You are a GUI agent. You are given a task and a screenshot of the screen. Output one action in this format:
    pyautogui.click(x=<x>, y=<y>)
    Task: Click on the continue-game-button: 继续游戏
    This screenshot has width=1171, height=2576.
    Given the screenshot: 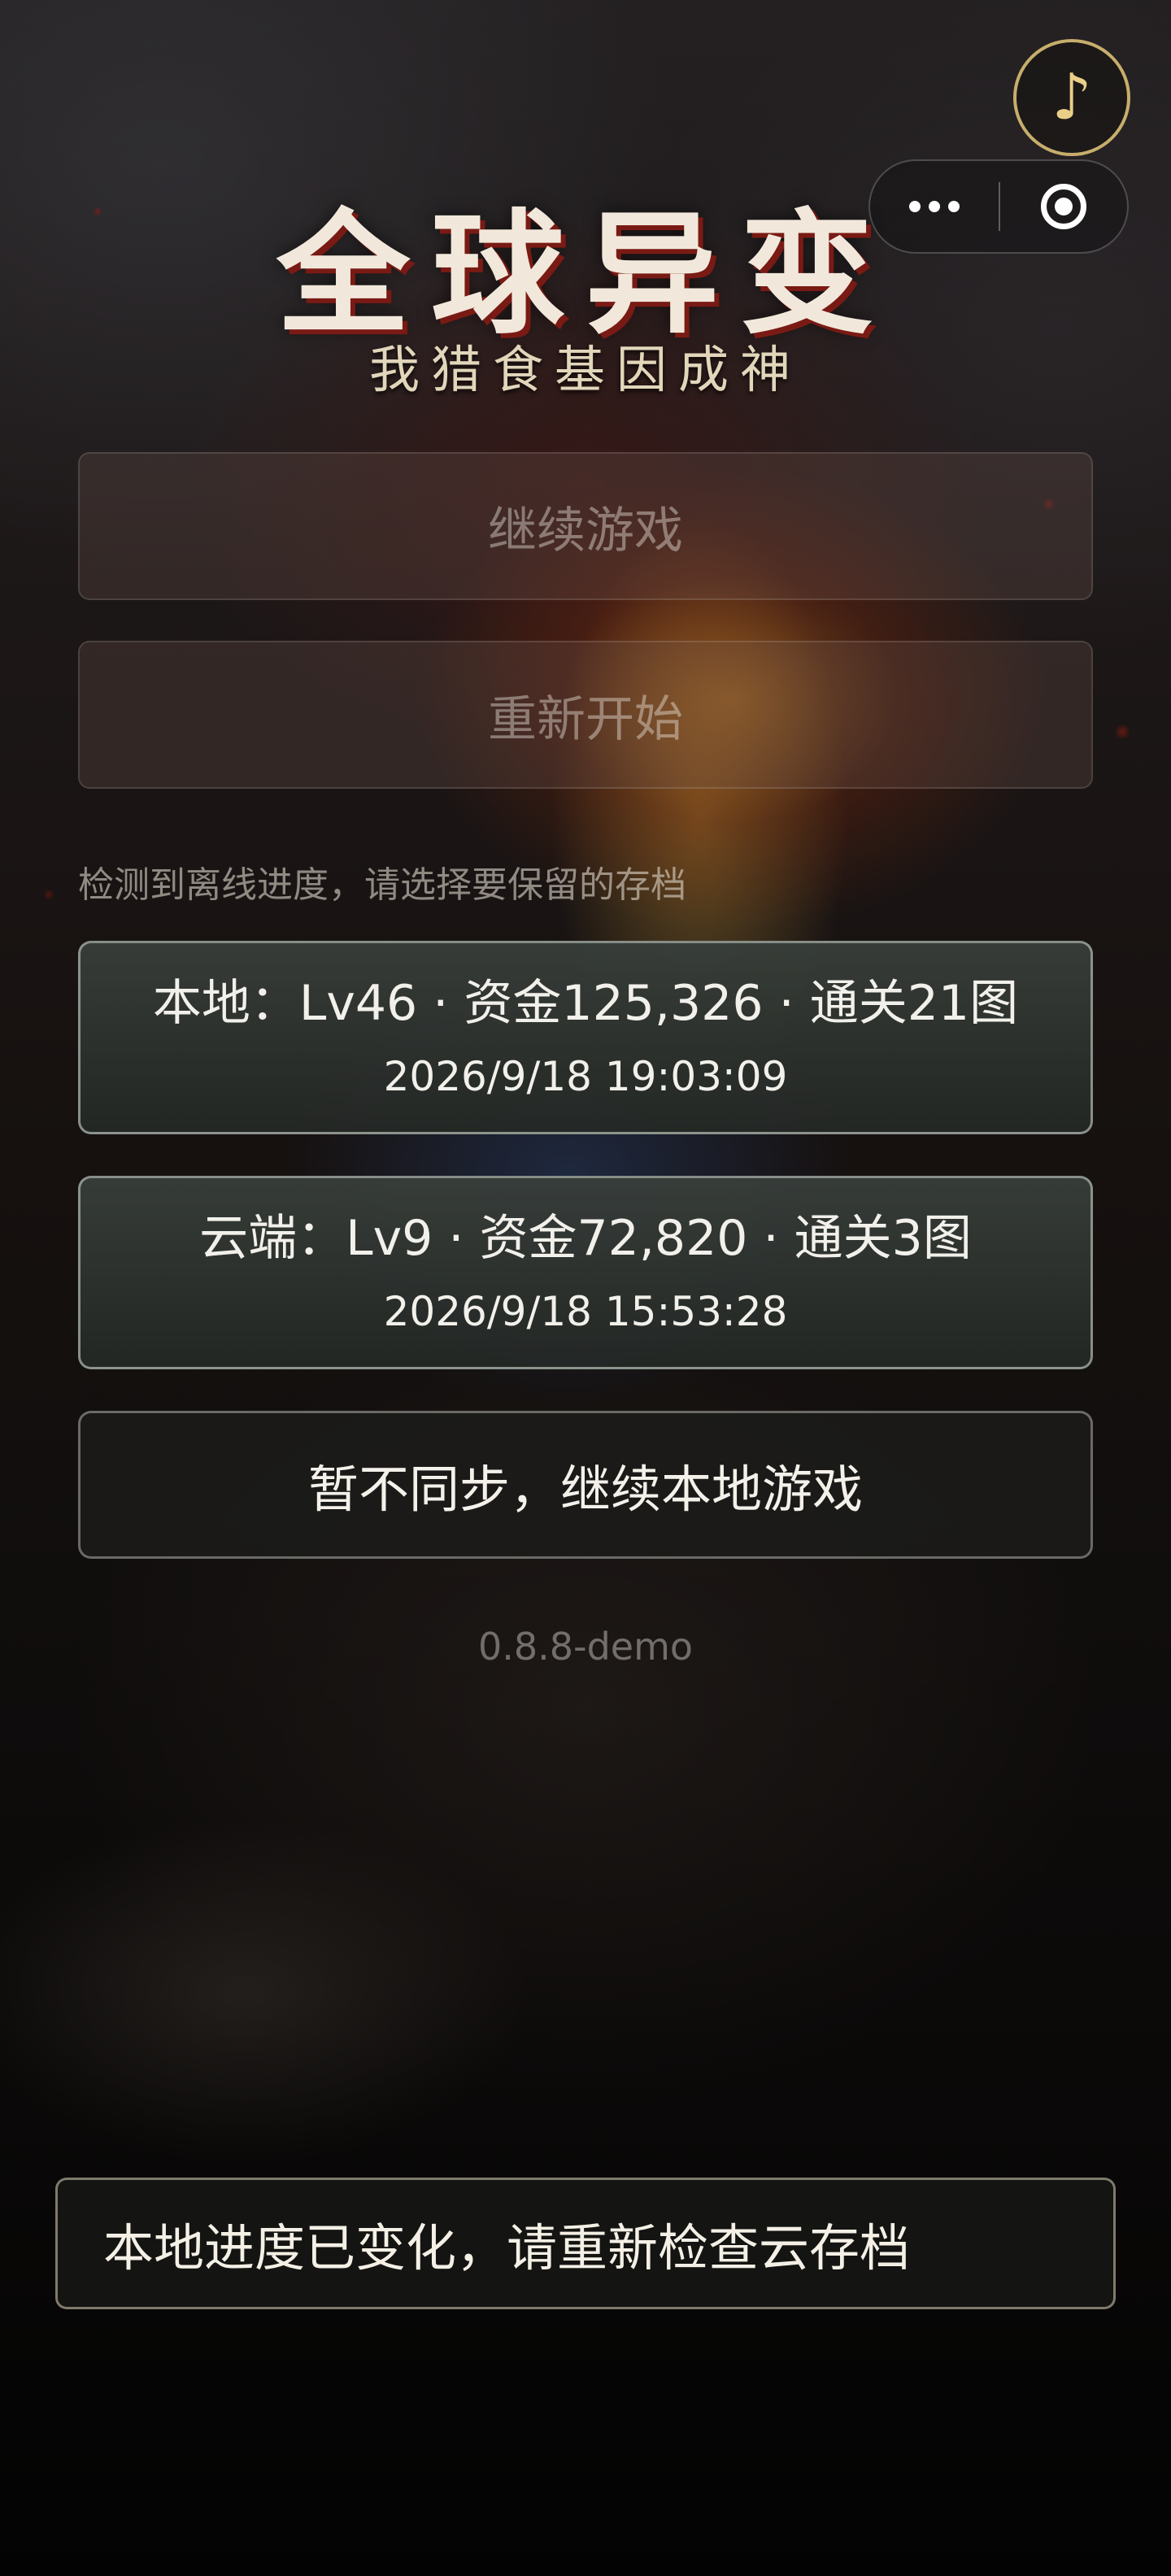 What is the action you would take?
    pyautogui.click(x=585, y=526)
    